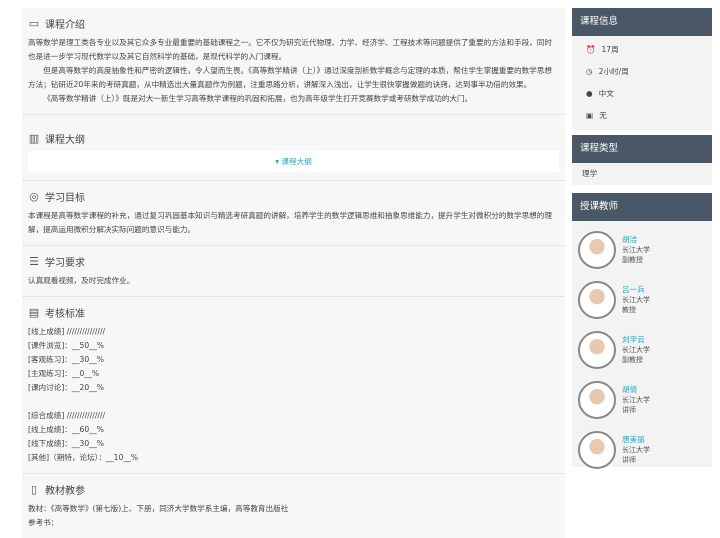 The image size is (720, 538). I want to click on course-language: 中文, so click(606, 93).